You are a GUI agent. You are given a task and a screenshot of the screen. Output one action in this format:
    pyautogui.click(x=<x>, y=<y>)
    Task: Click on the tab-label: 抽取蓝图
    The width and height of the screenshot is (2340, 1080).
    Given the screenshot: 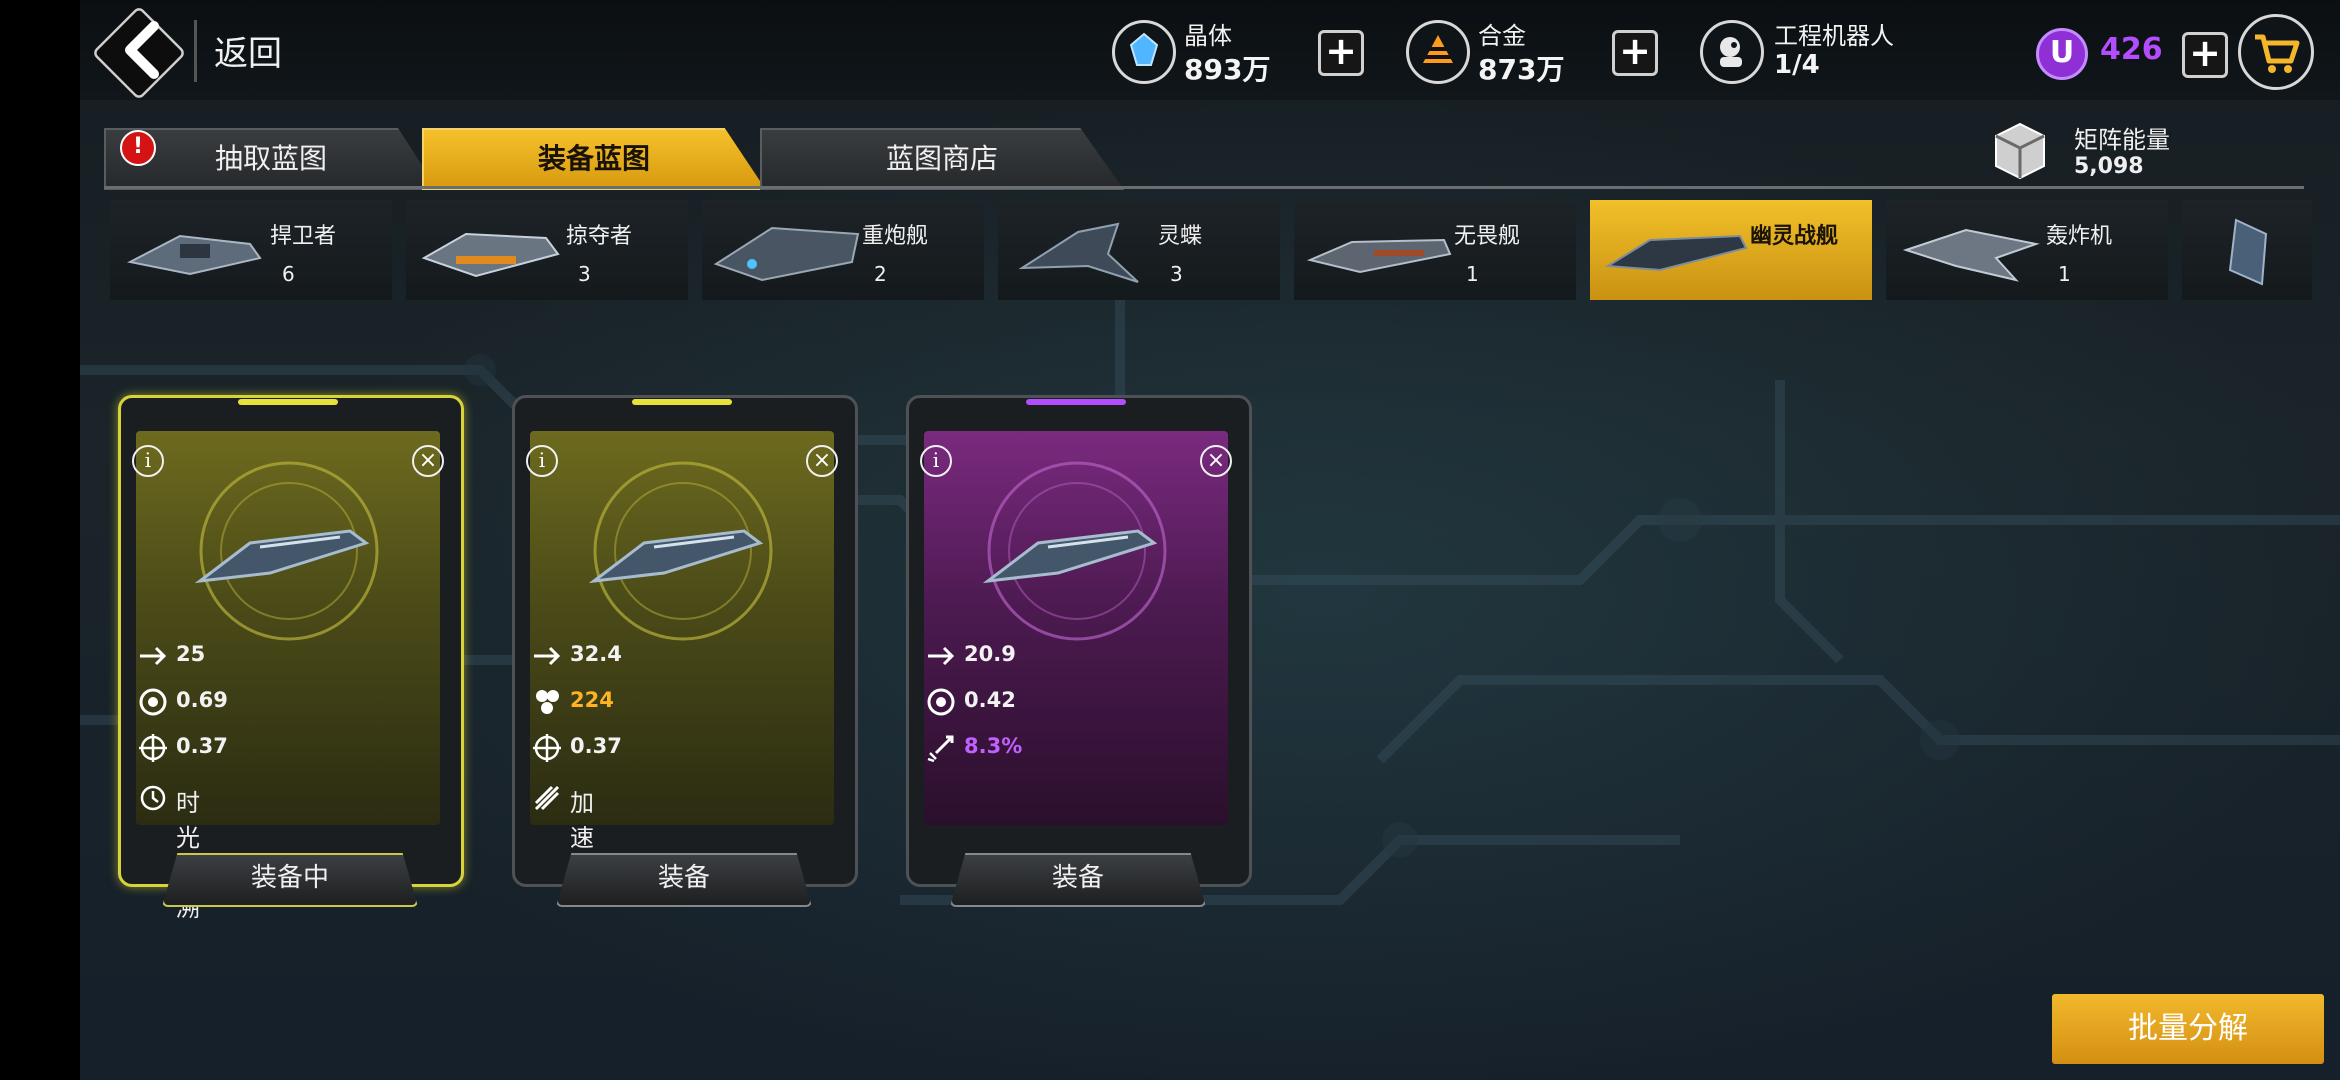 What is the action you would take?
    pyautogui.click(x=270, y=158)
    